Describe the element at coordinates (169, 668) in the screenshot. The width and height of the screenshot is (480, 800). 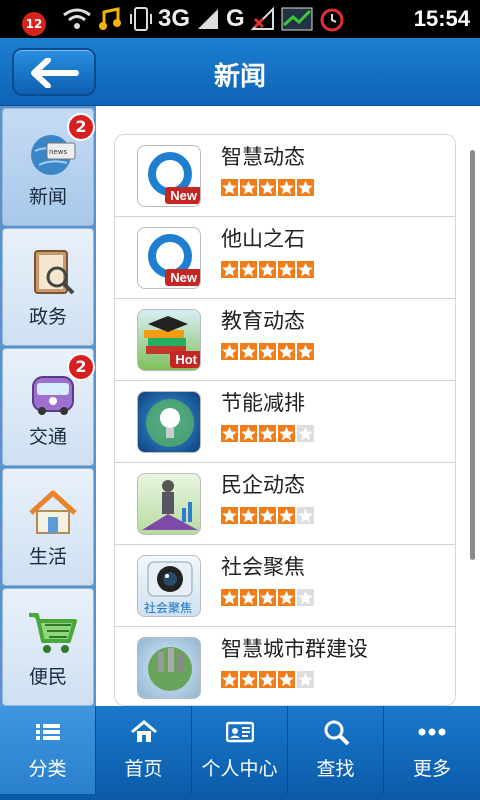
I see `city-globe-icon` at that location.